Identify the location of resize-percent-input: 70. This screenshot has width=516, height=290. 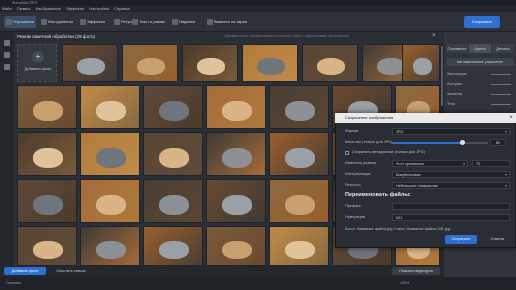
(491, 163).